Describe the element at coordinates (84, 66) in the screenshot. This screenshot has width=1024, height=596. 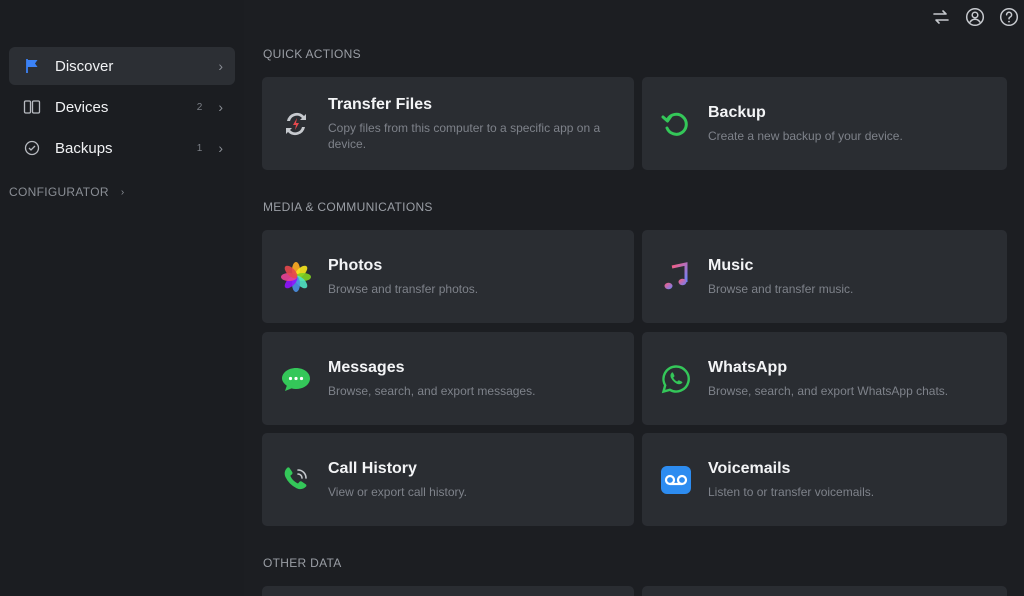
I see `sidebar-item-label: Discover` at that location.